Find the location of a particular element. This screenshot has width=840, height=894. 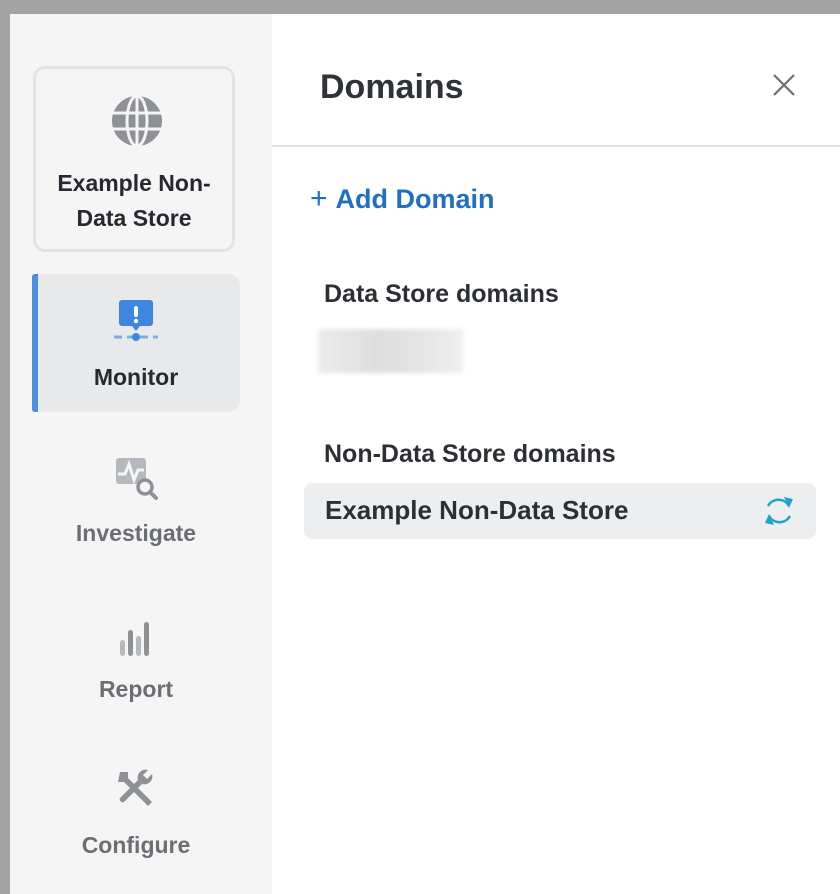

investigate-icon is located at coordinates (137, 479).